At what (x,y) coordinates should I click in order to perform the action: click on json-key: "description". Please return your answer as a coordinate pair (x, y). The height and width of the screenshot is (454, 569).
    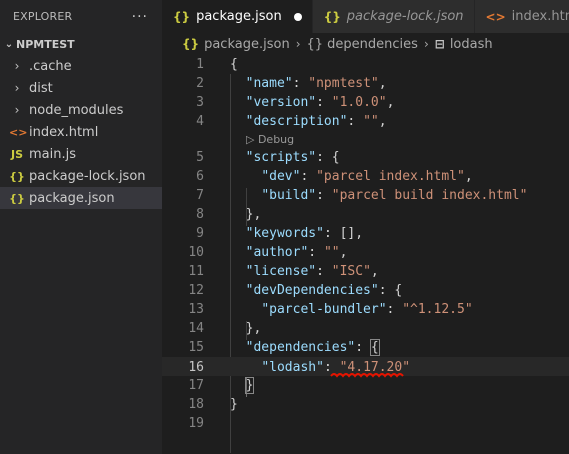
    Looking at the image, I should click on (296, 121).